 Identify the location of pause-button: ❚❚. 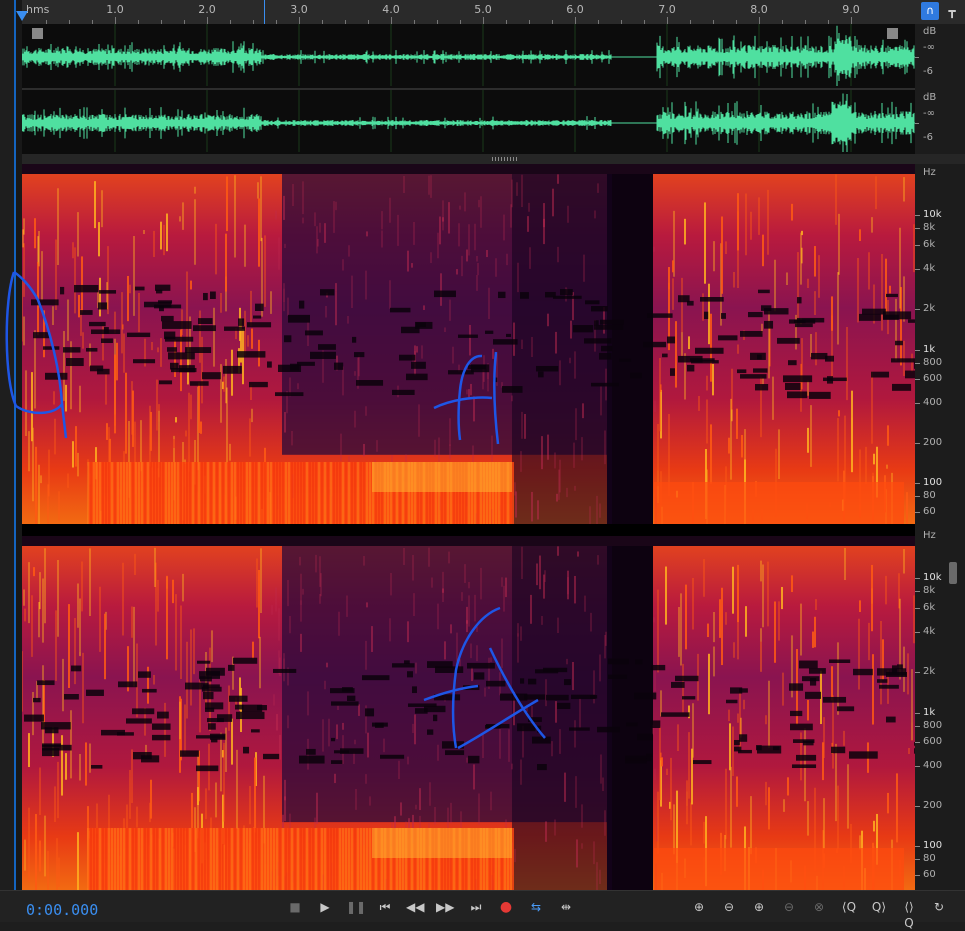
(356, 907).